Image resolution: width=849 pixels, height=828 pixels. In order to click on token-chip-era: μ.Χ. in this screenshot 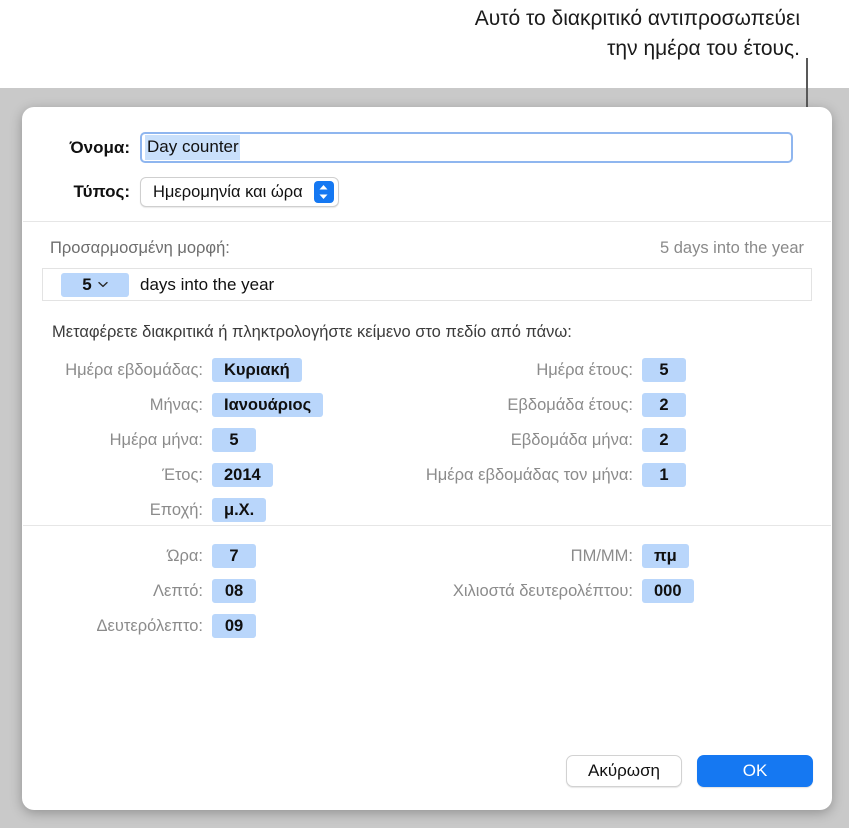, I will do `click(239, 510)`.